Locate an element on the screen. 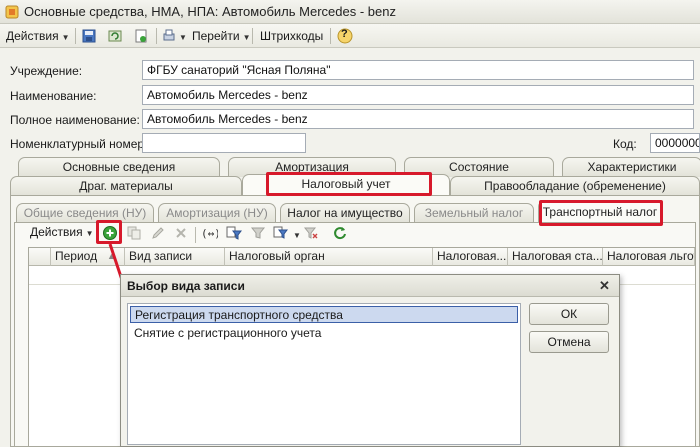 The width and height of the screenshot is (700, 447). institution-label: Учреждение: is located at coordinates (46, 71).